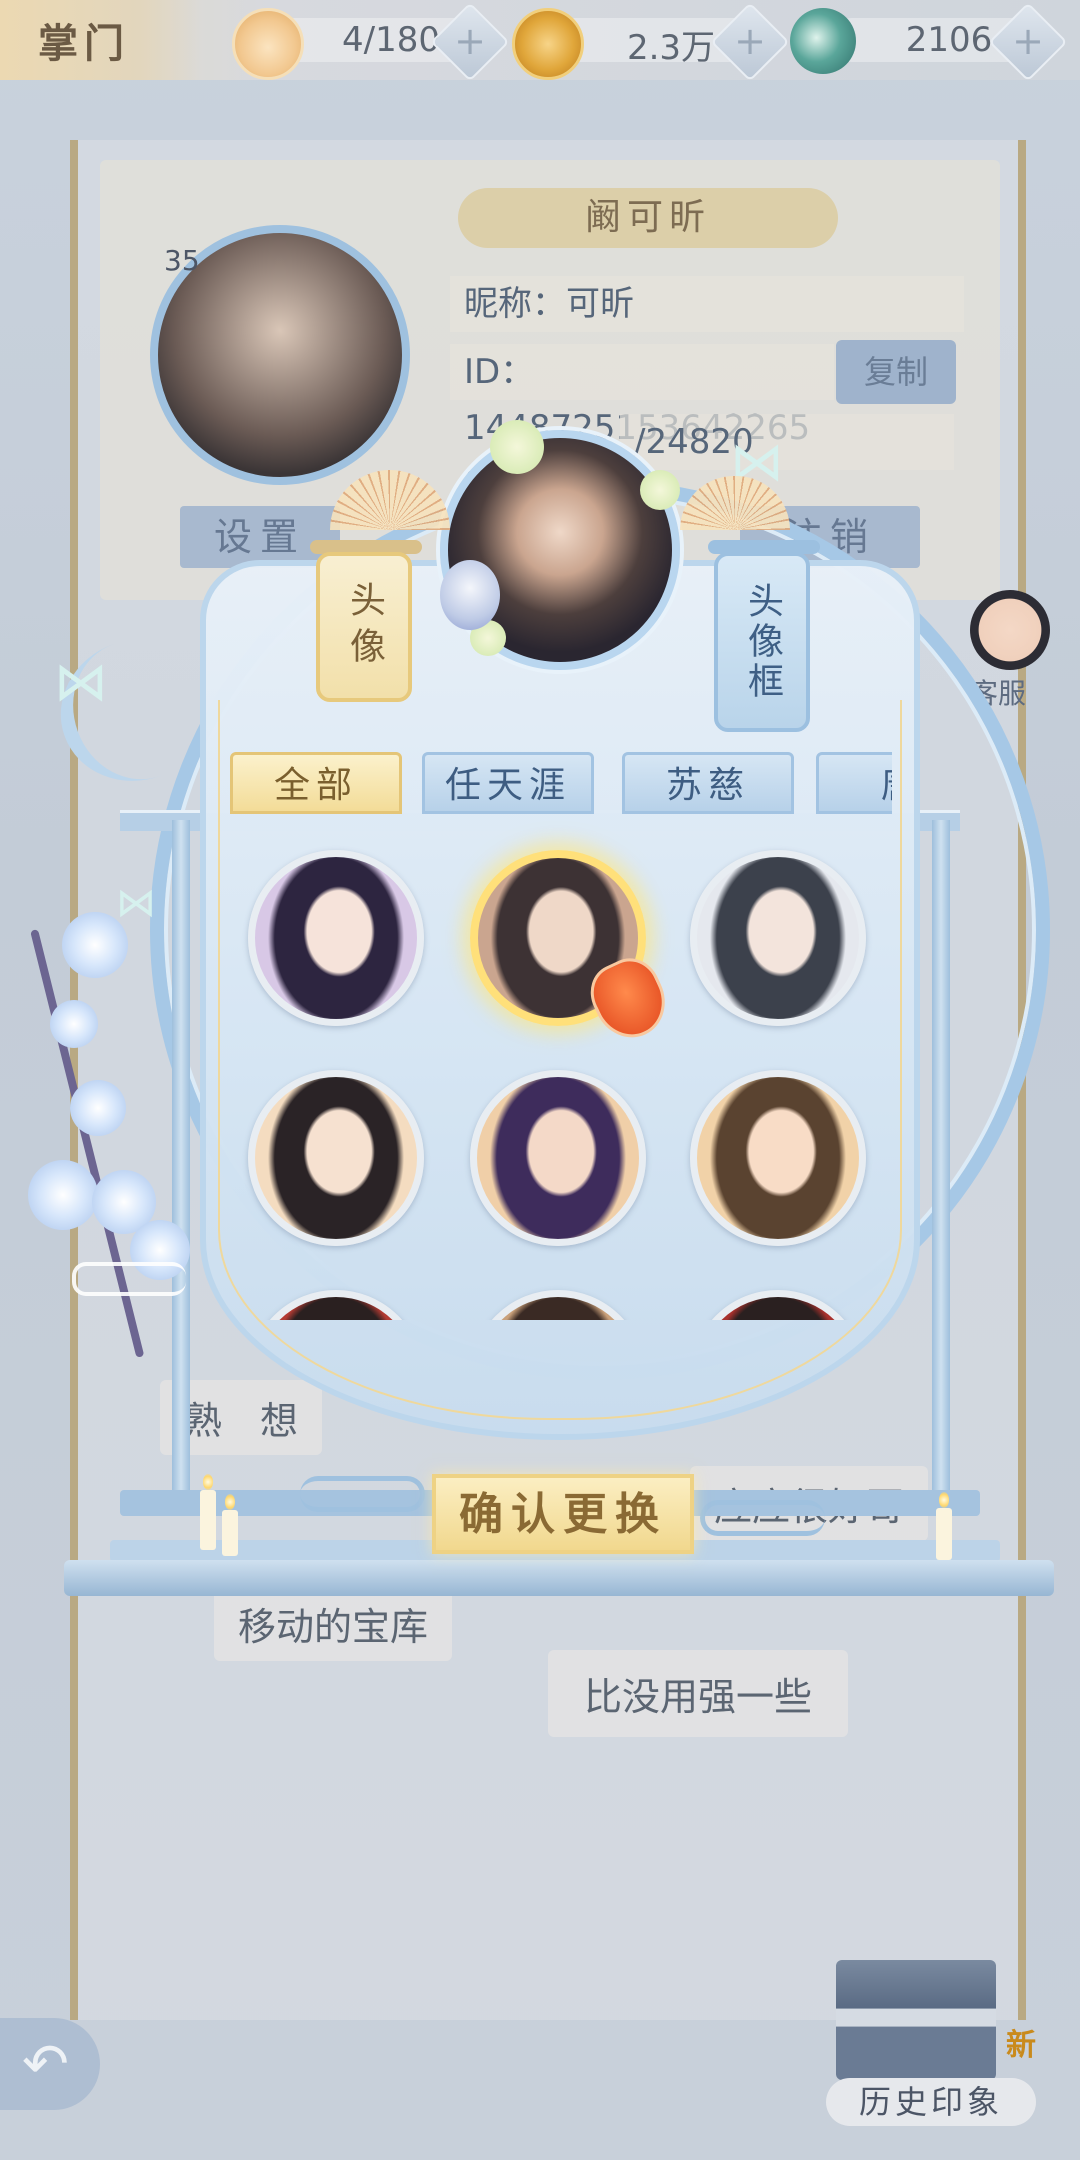 The image size is (1080, 2160). I want to click on stand-base, so click(559, 1578).